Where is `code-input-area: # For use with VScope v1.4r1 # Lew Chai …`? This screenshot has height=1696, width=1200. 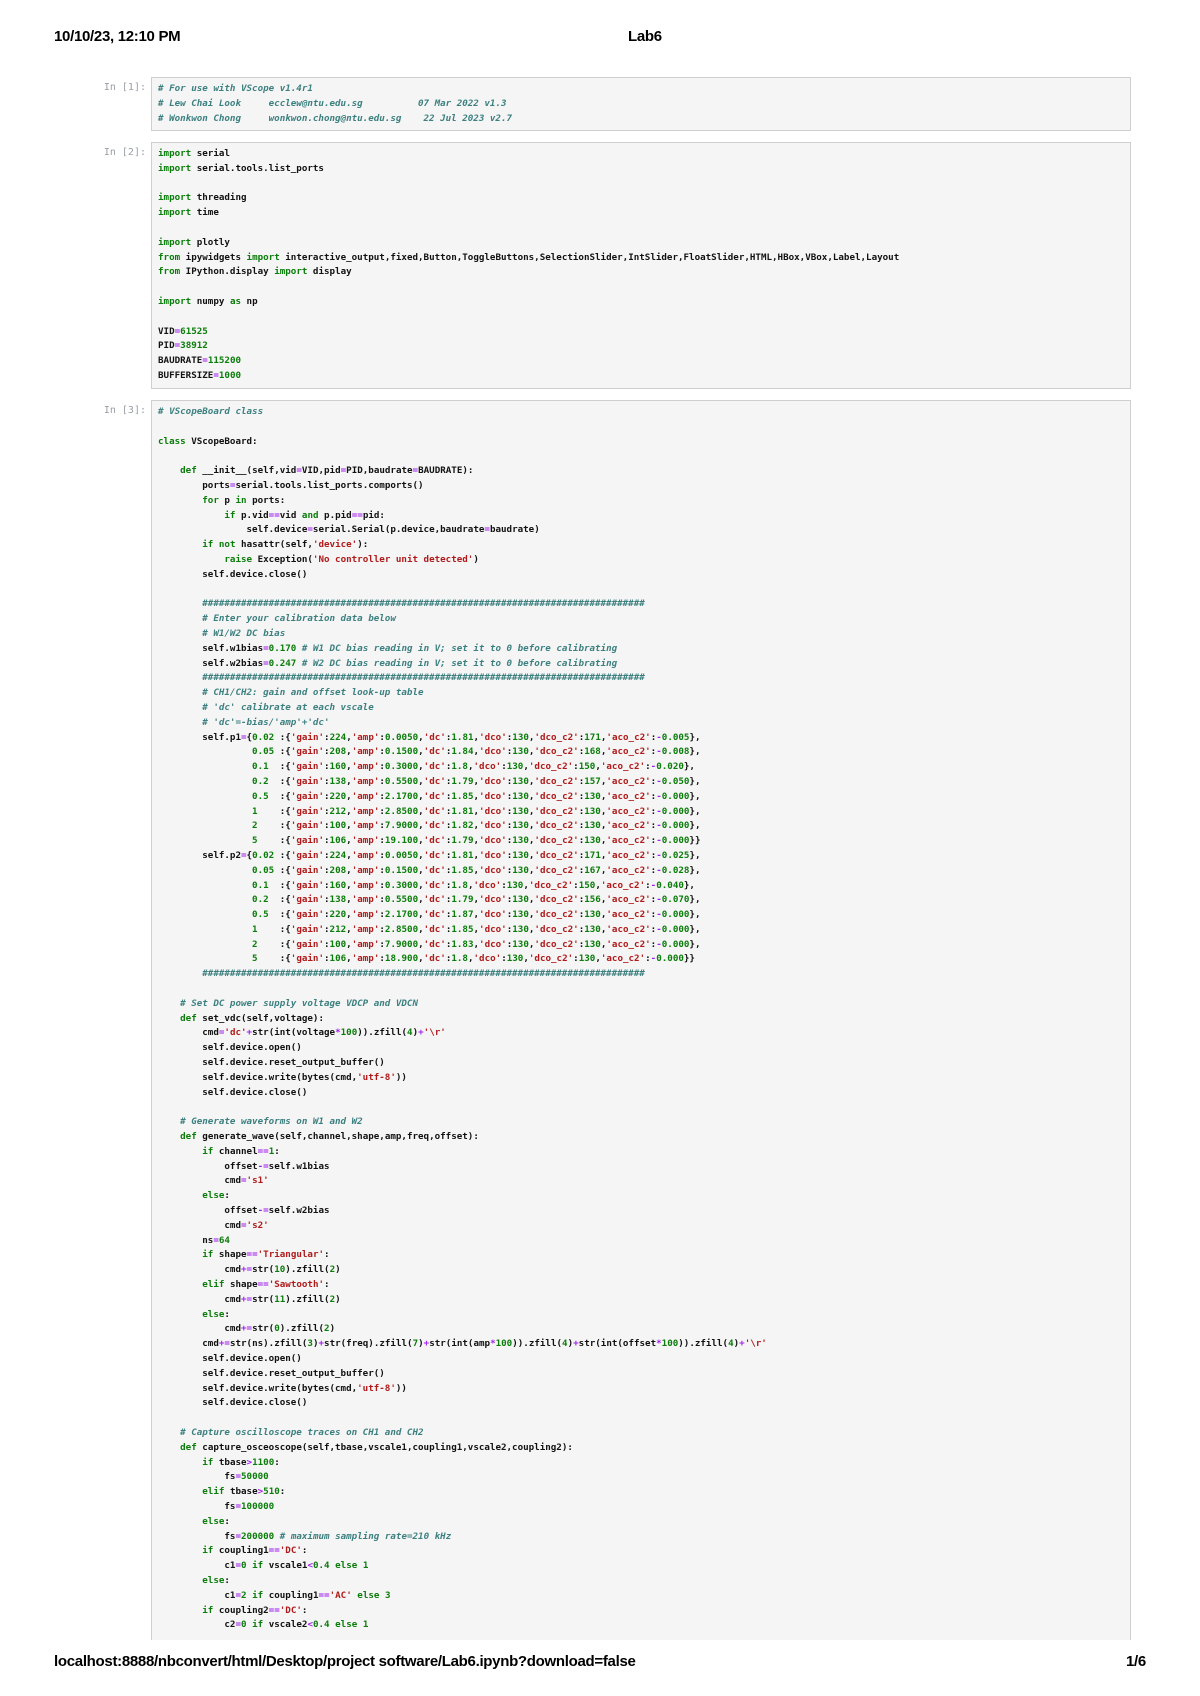 code-input-area: # For use with VScope v1.4r1 # Lew Chai … is located at coordinates (641, 104).